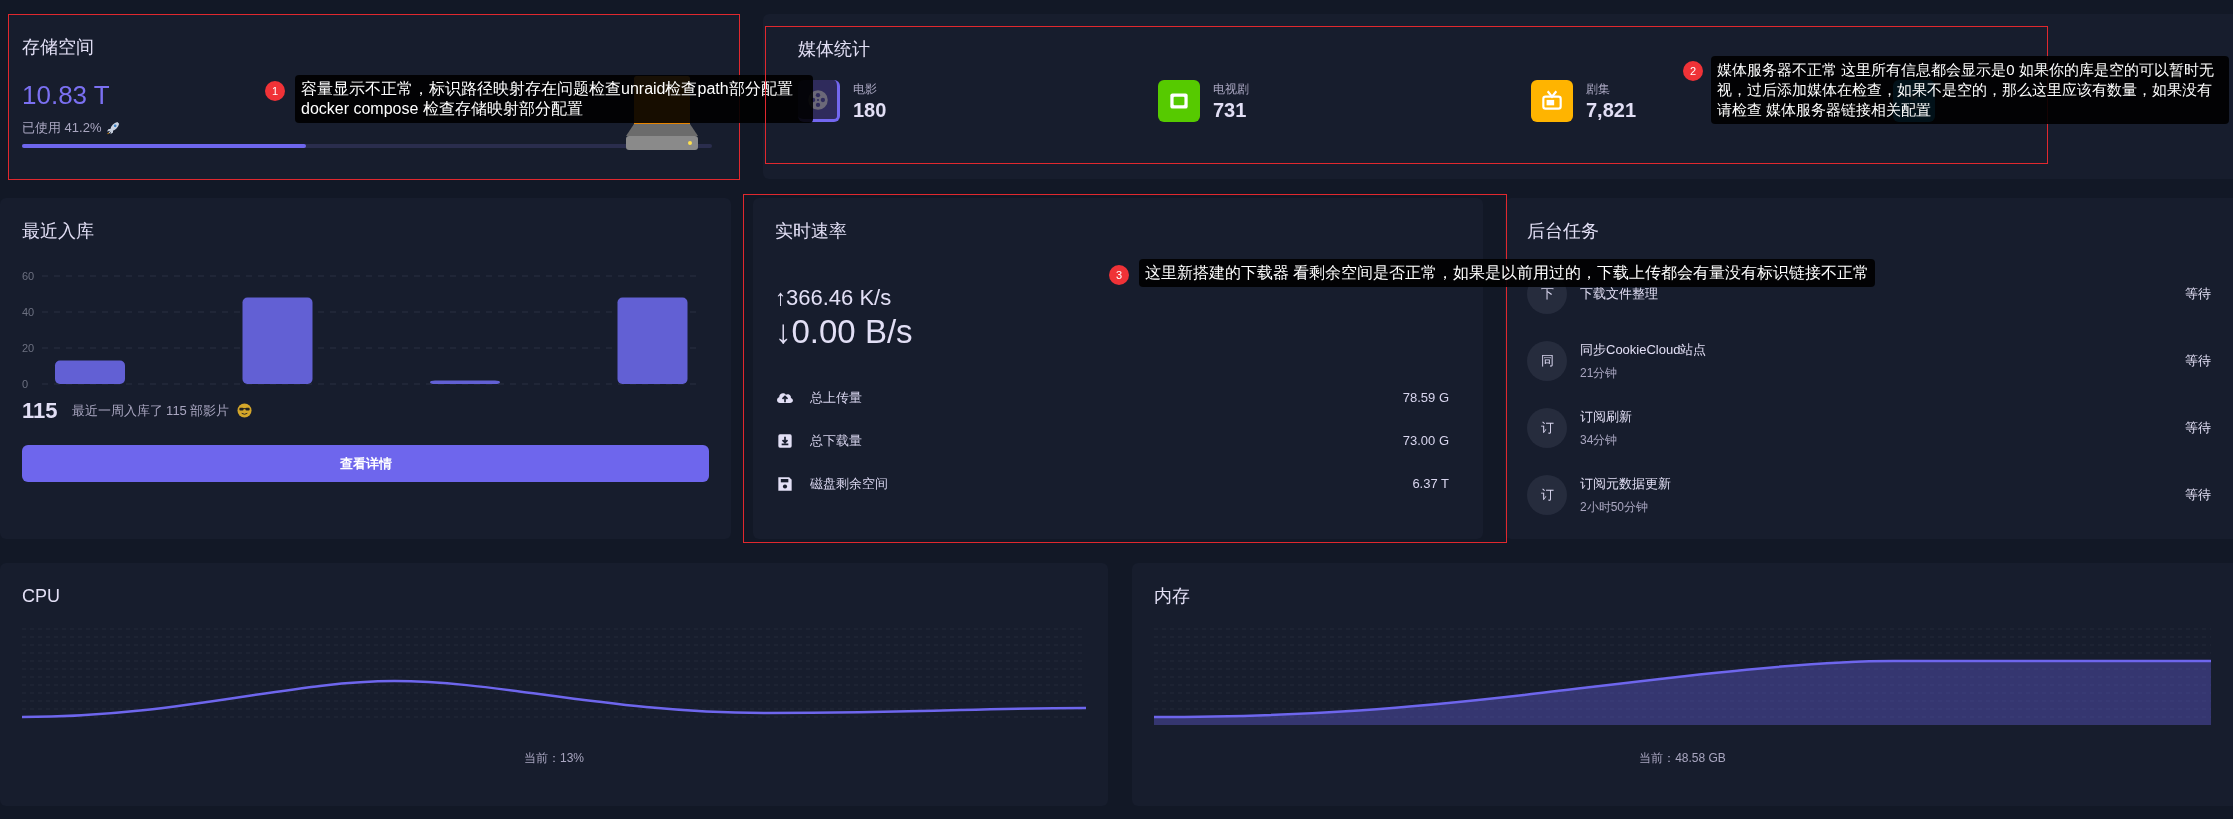 This screenshot has height=819, width=2233. What do you see at coordinates (834, 49) in the screenshot?
I see `card-title: 媒体统计` at bounding box center [834, 49].